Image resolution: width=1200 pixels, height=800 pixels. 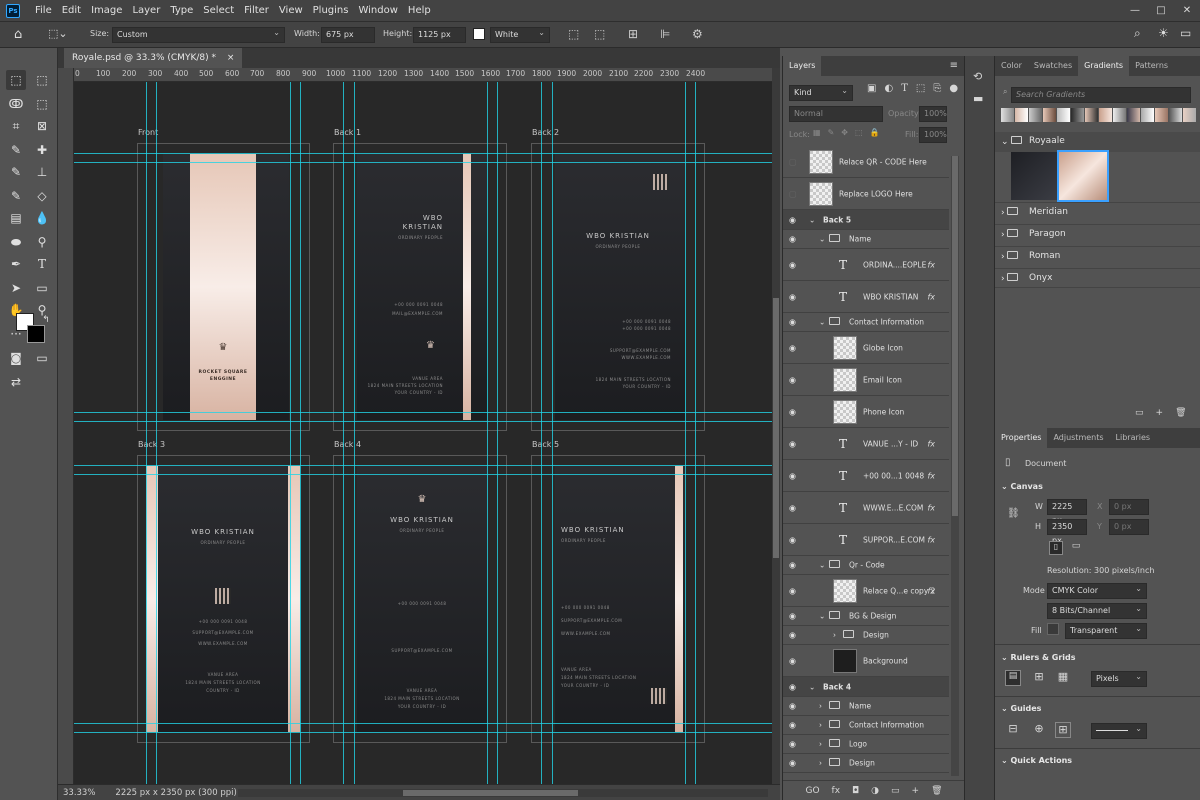 I want to click on layer-row: ◉ T +00 00...1 0048 fx, so click(x=866, y=476).